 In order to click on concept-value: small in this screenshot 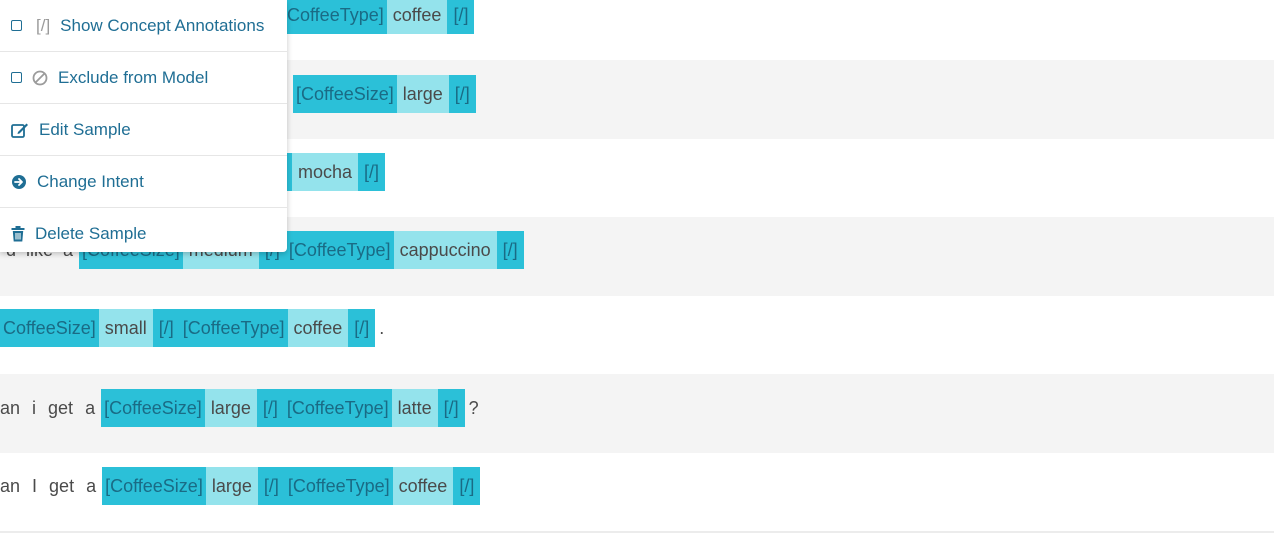, I will do `click(125, 328)`.